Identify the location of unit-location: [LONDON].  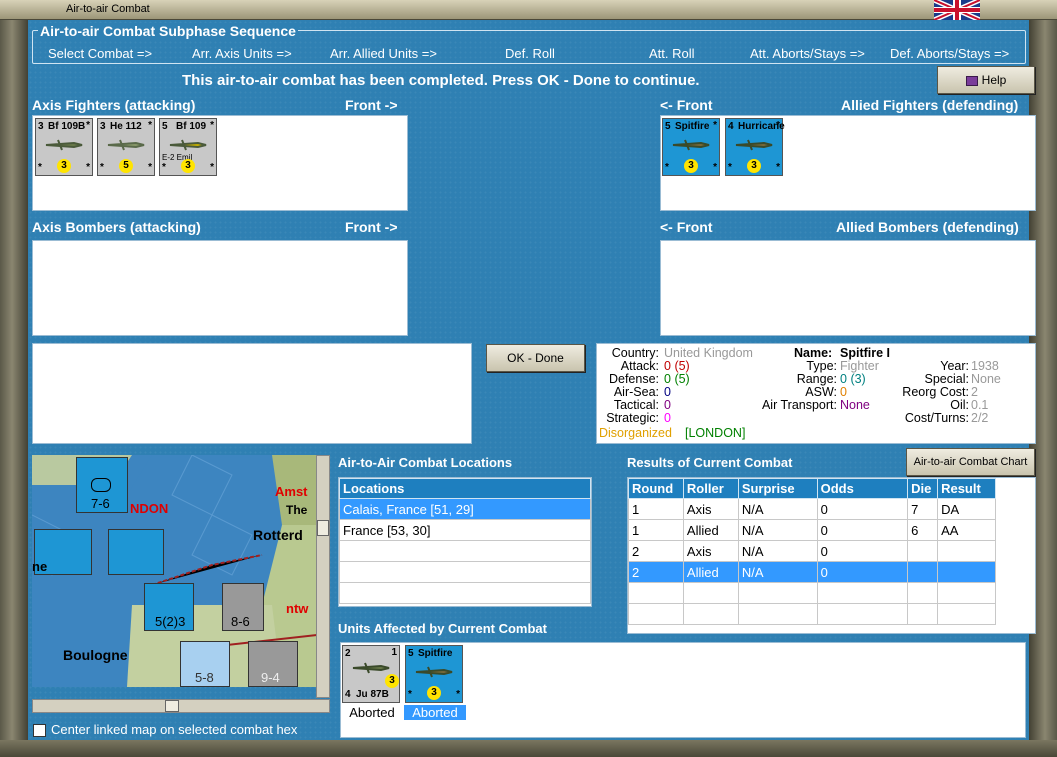
(715, 433).